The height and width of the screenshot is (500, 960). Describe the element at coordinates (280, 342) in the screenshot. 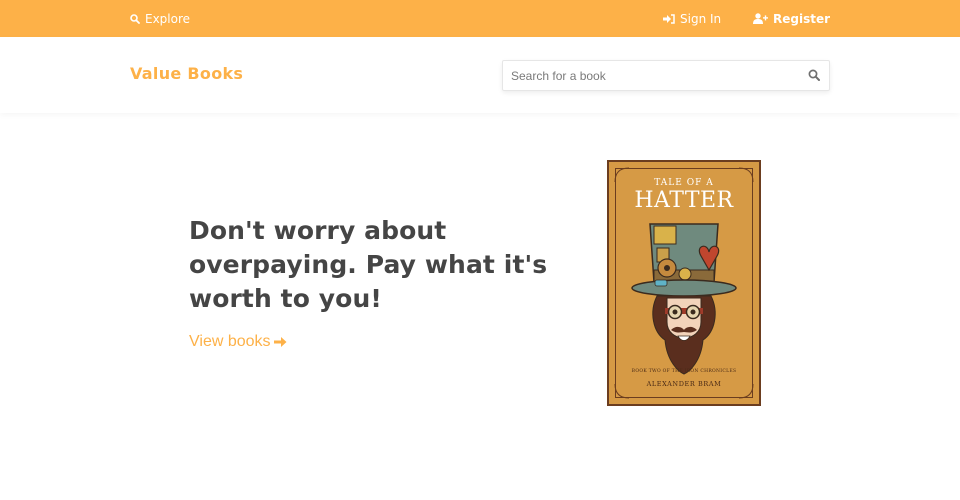

I see `arrow-right-icon` at that location.